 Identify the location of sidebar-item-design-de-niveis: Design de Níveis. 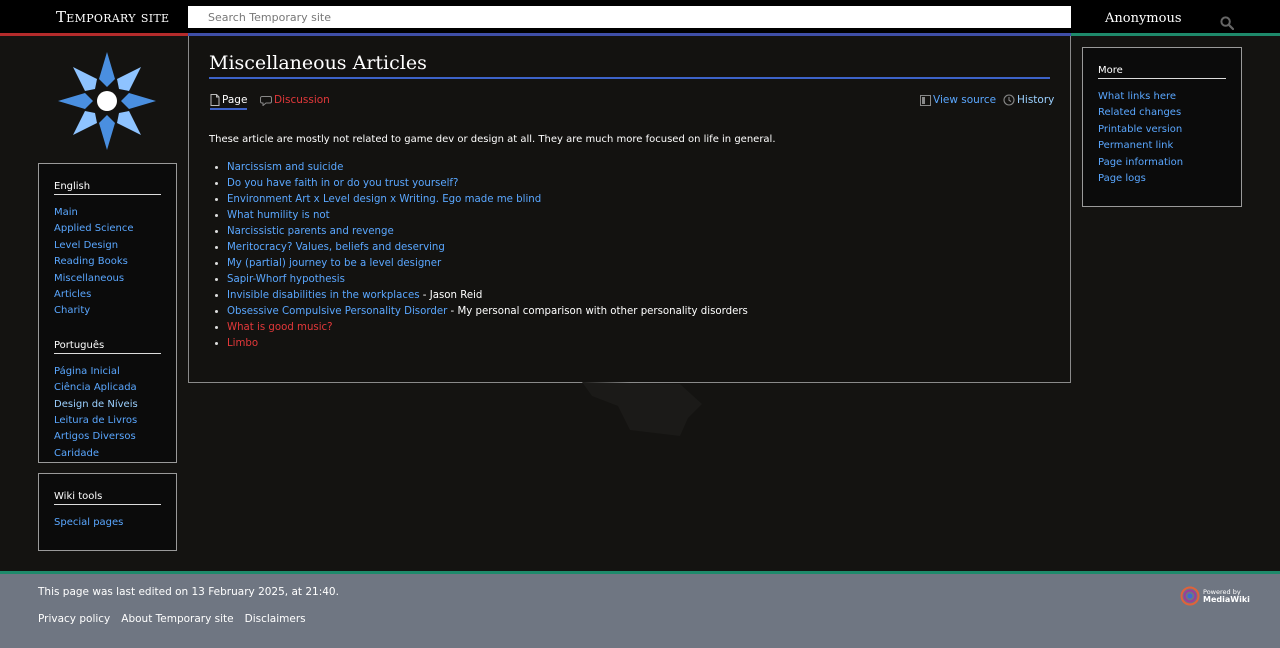
(96, 404).